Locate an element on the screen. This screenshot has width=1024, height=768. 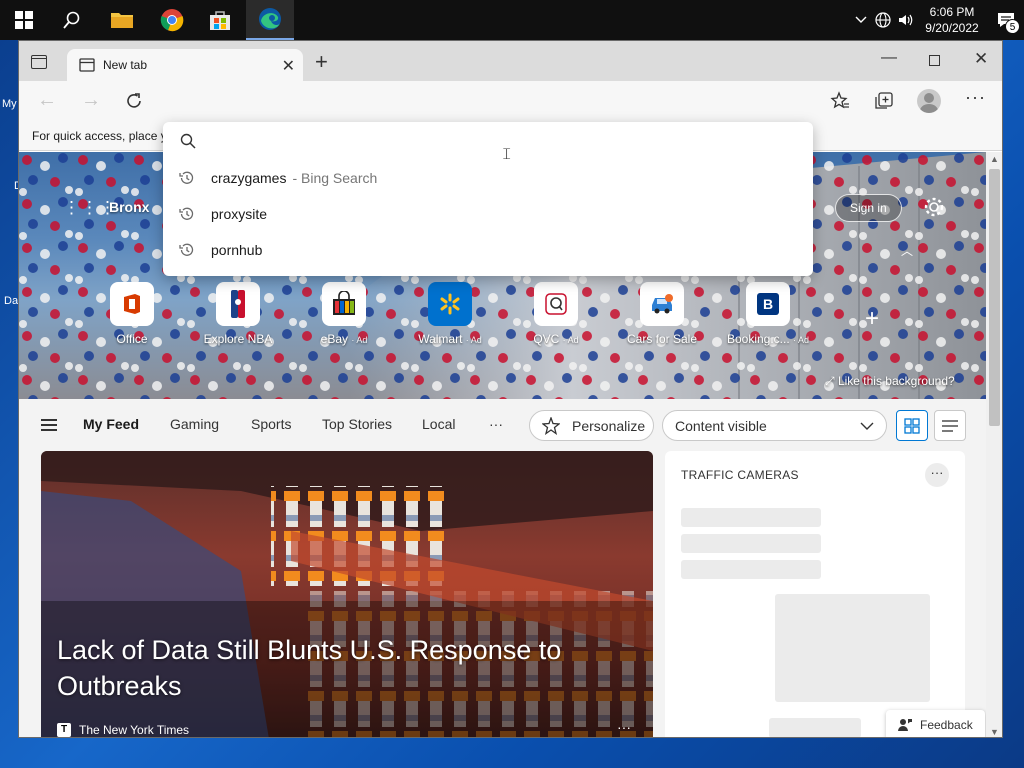
chevron-up-icon is located at coordinates (861, 20).